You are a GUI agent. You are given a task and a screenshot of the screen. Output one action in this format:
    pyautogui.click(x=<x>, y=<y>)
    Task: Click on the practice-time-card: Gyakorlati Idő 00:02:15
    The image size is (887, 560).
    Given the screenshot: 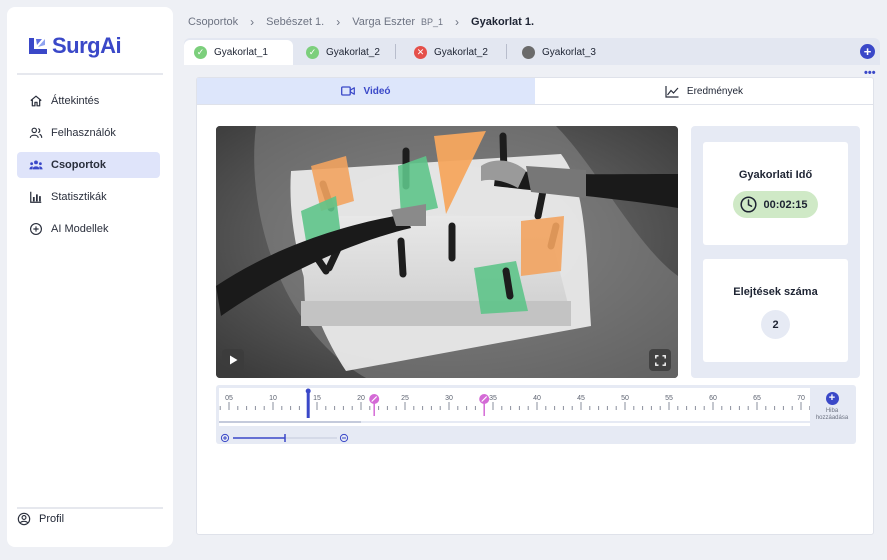 What is the action you would take?
    pyautogui.click(x=775, y=193)
    